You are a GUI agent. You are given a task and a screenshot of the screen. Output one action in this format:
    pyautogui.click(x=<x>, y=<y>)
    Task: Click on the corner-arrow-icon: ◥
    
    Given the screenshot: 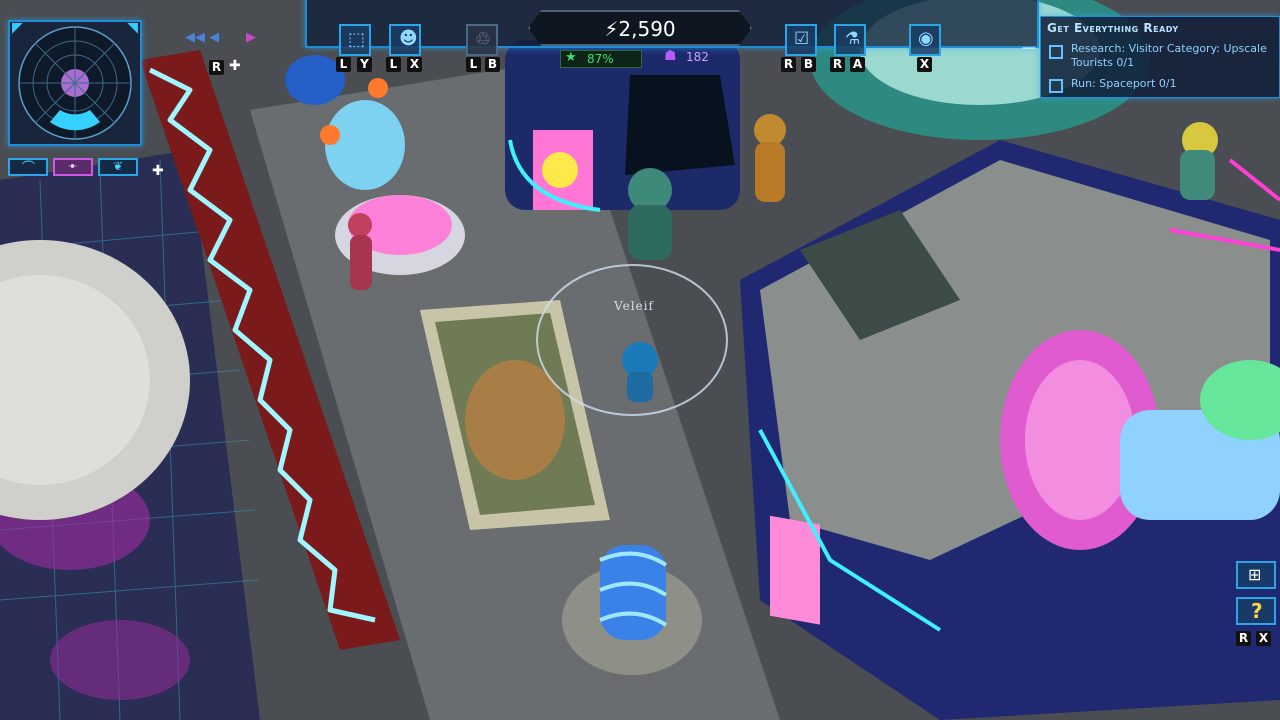 What is the action you would take?
    pyautogui.click(x=132, y=28)
    